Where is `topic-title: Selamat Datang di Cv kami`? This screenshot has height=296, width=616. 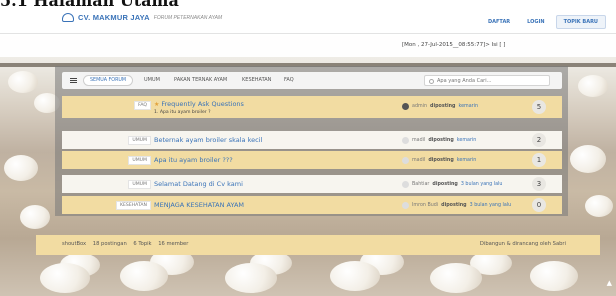 topic-title: Selamat Datang di Cv kami is located at coordinates (198, 184).